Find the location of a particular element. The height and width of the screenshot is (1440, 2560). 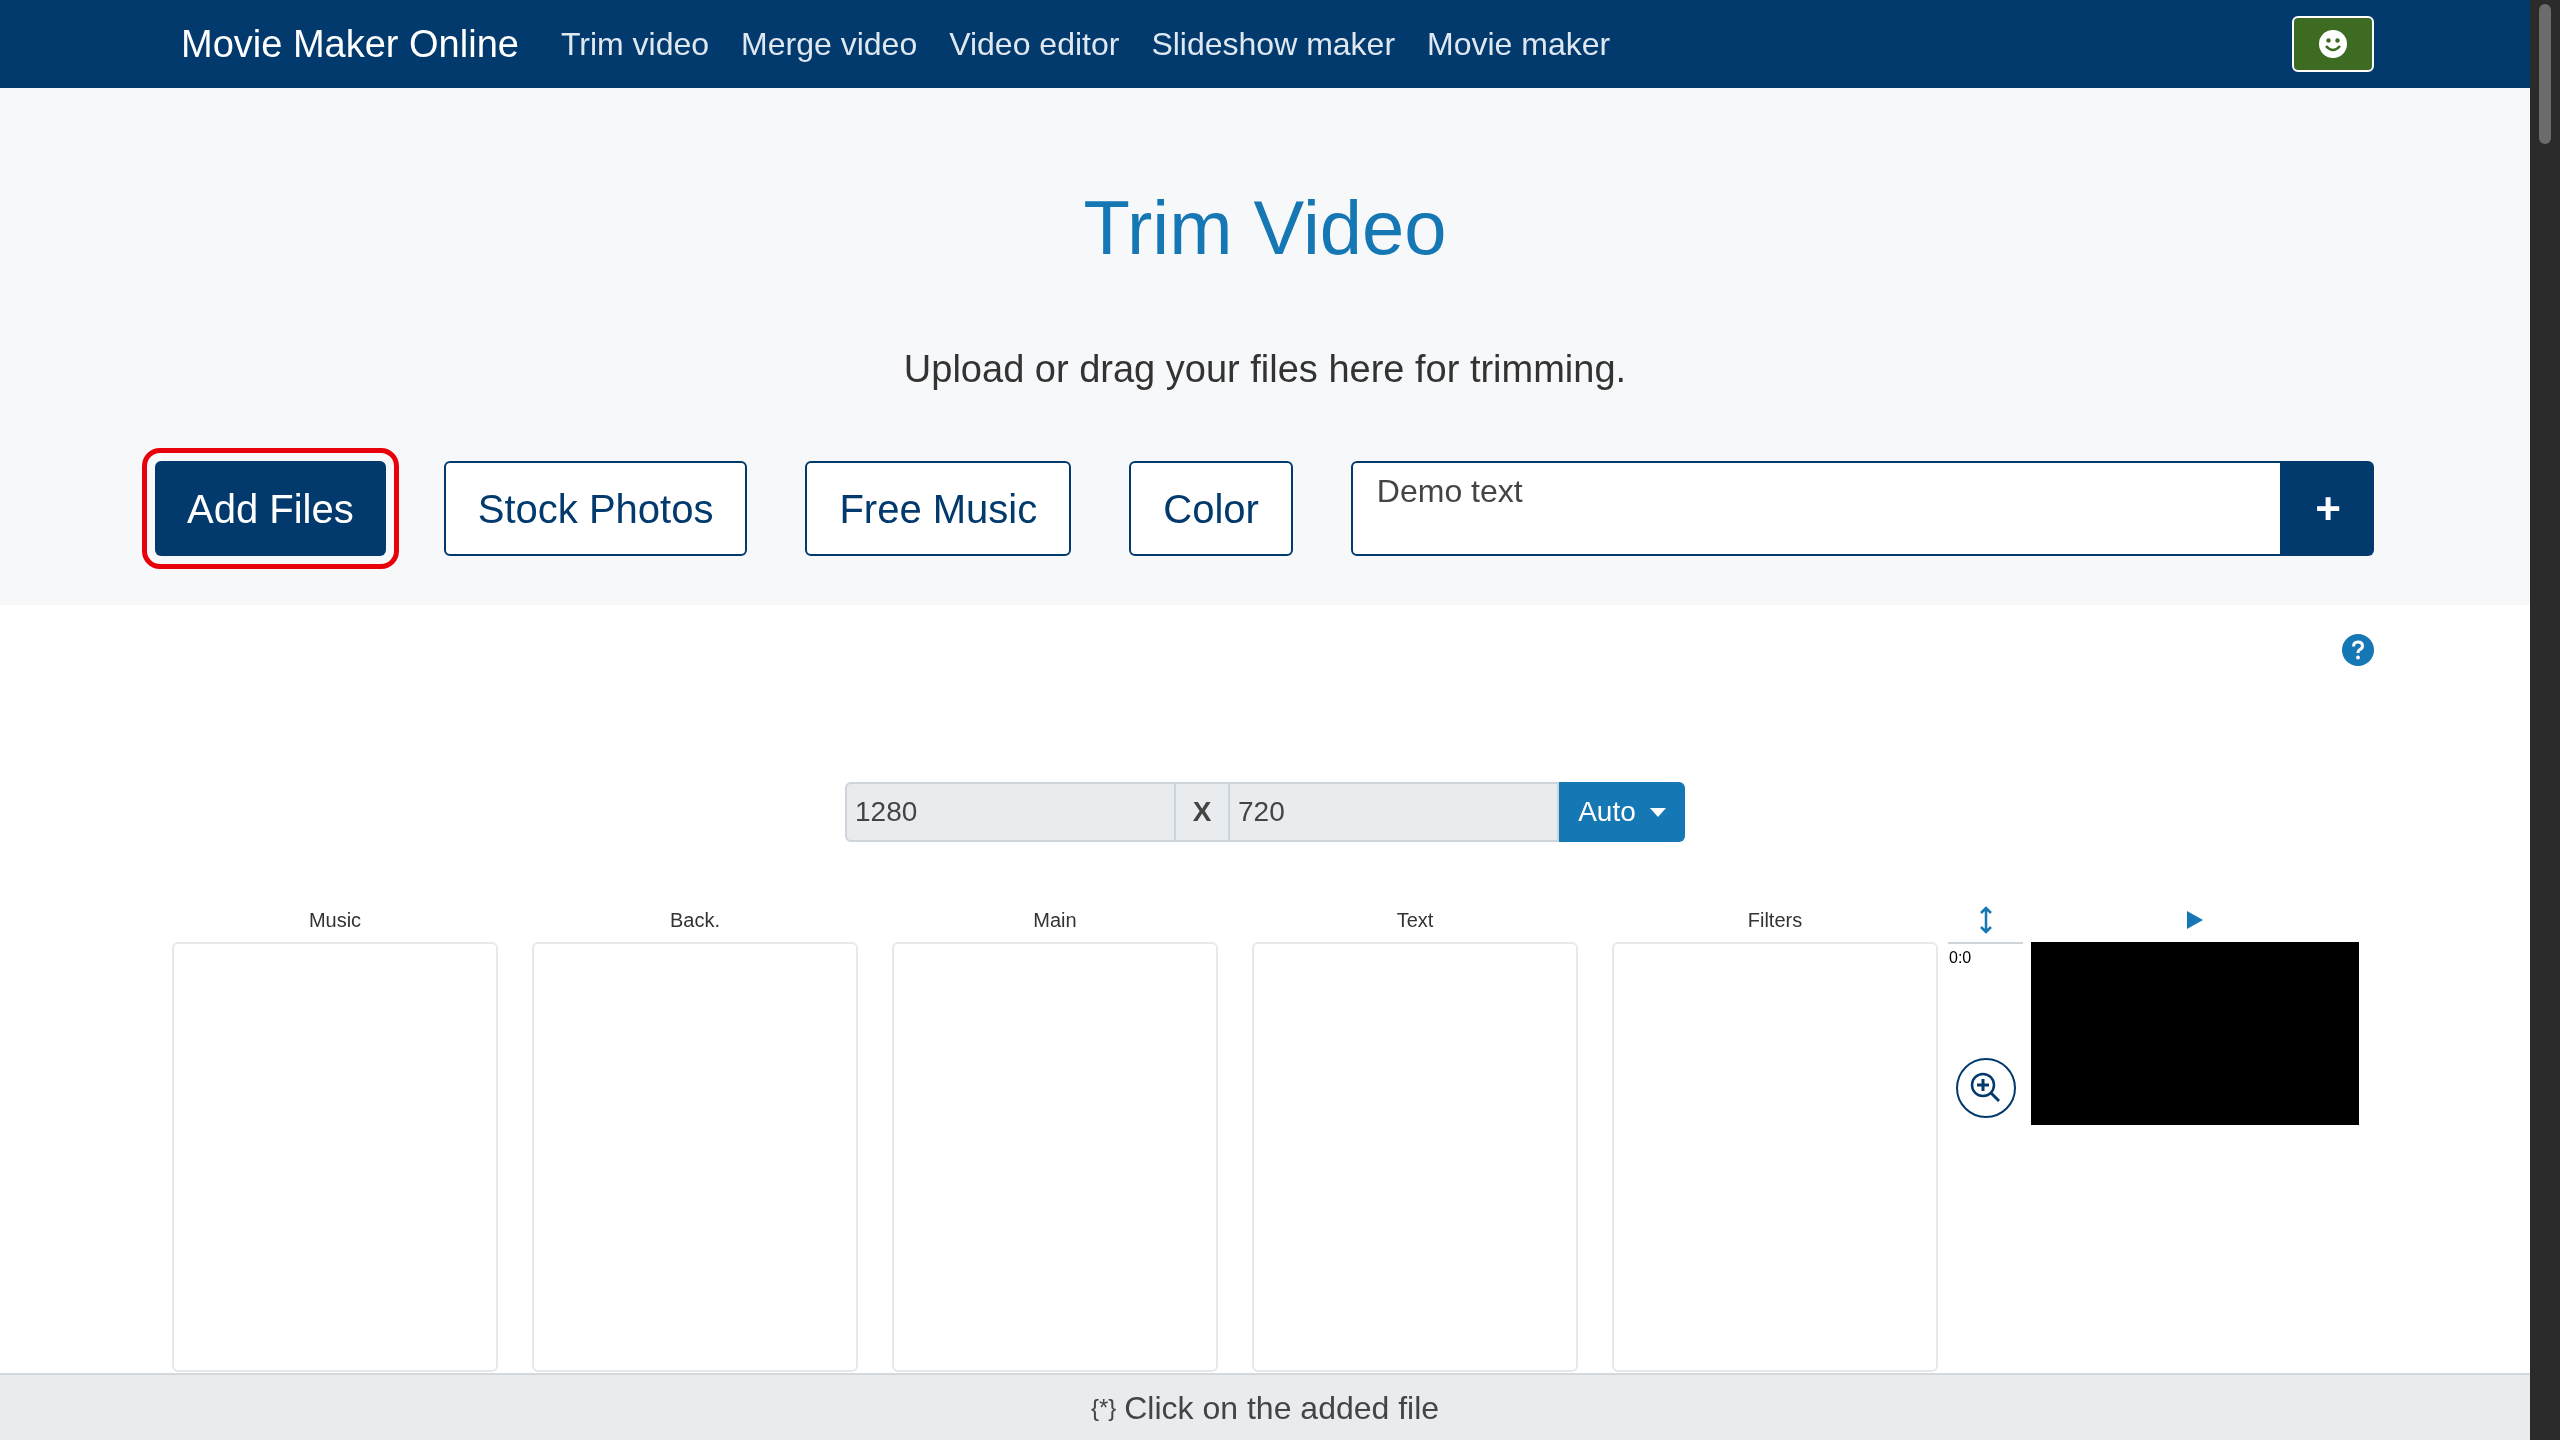

track-label: Filters is located at coordinates (1775, 920).